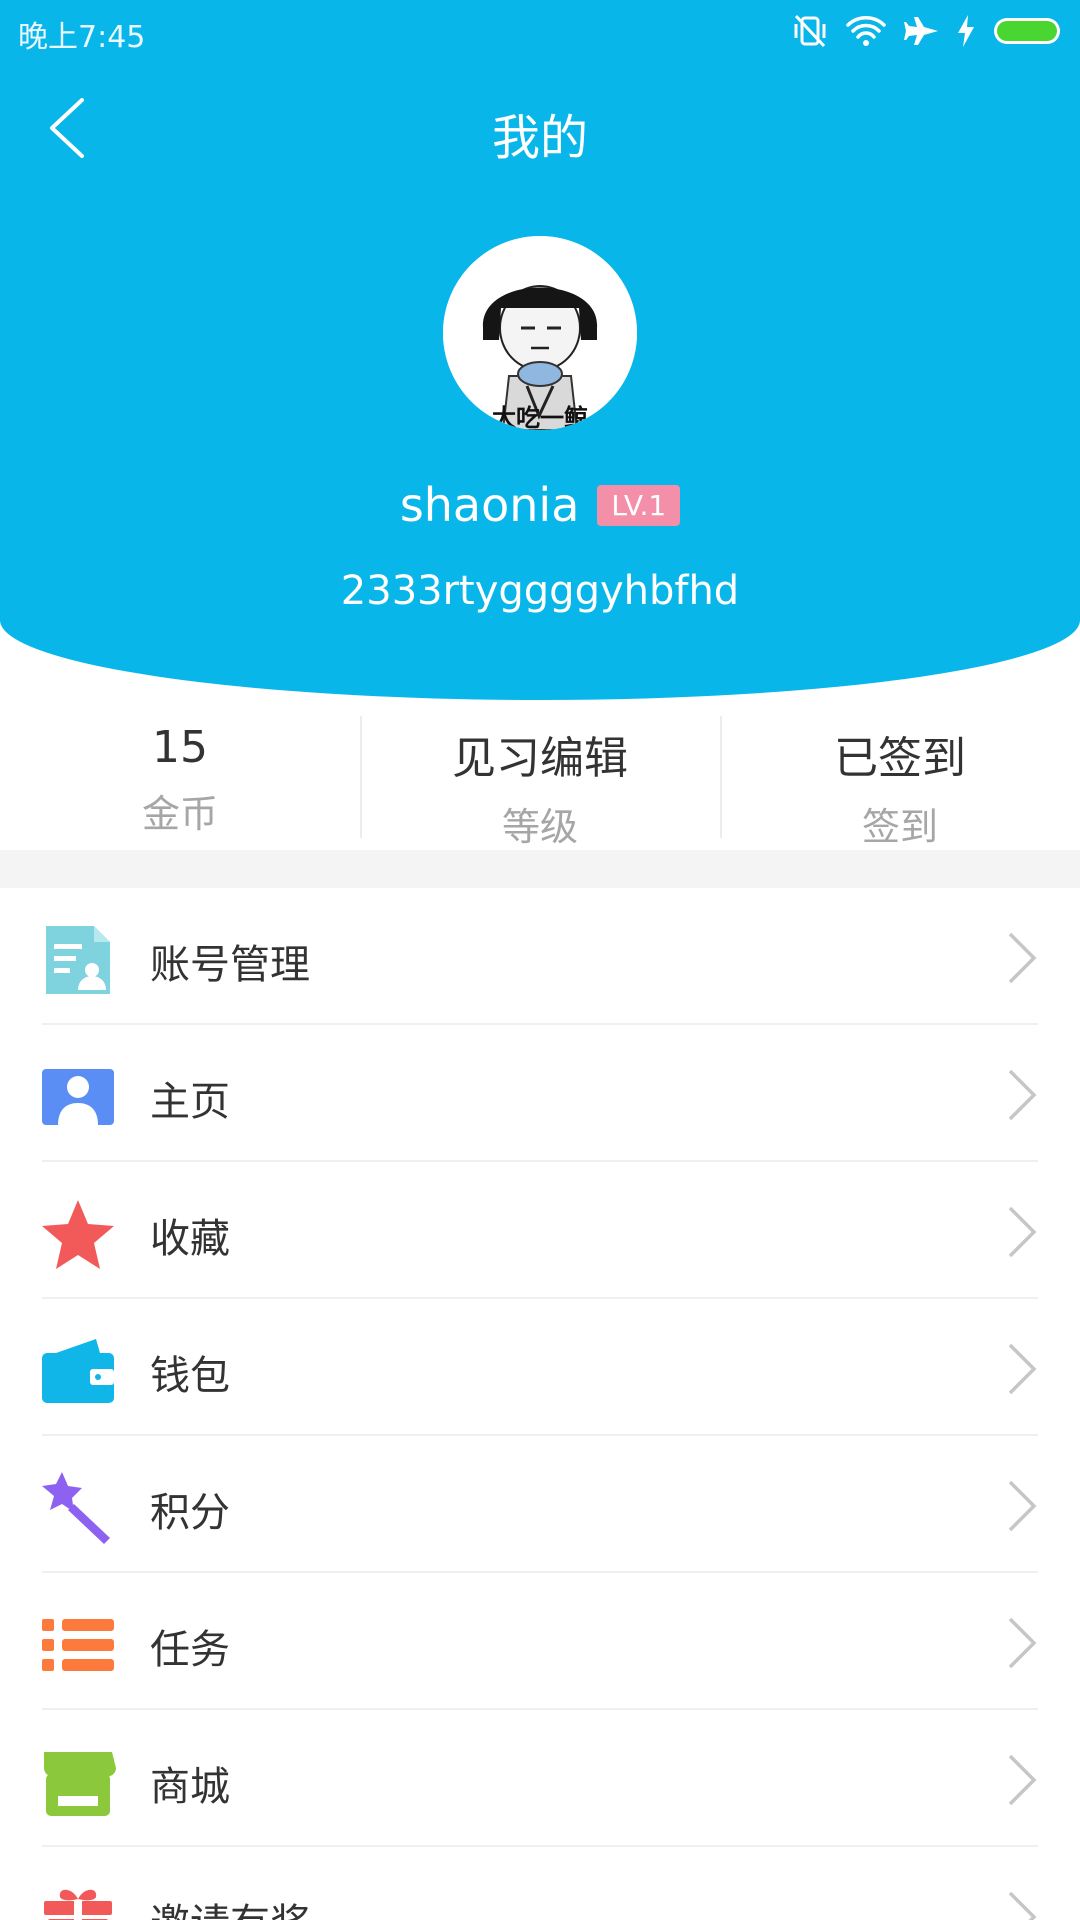  What do you see at coordinates (489, 505) in the screenshot?
I see `username: shaonia` at bounding box center [489, 505].